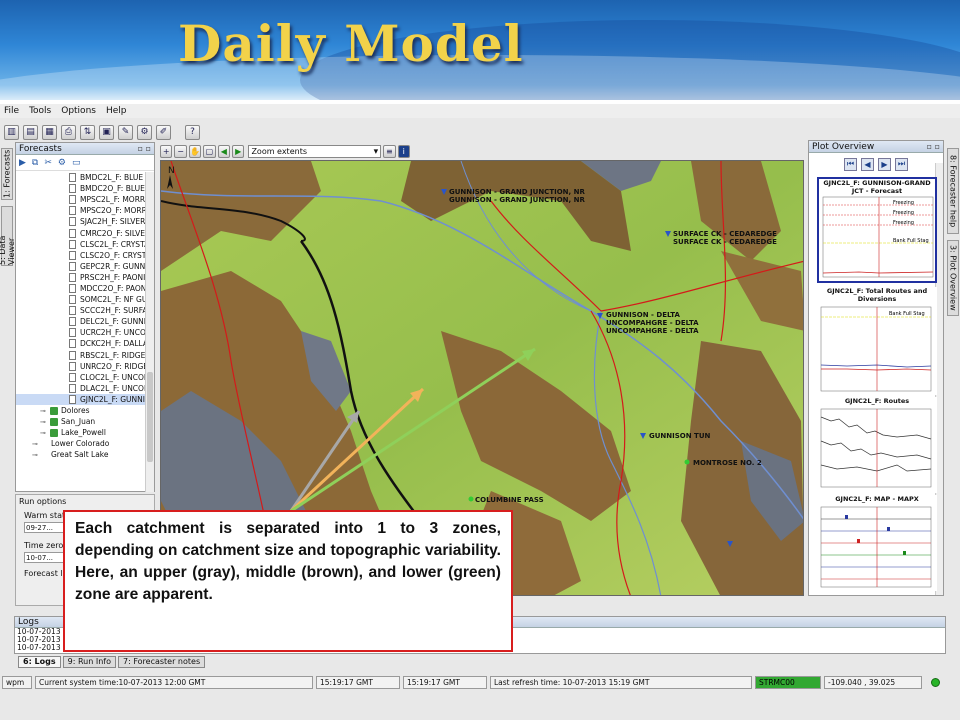 This screenshot has height=720, width=960. Describe the element at coordinates (162, 662) in the screenshot. I see `tab-forecaster-notes: 7: Forecaster notes` at that location.